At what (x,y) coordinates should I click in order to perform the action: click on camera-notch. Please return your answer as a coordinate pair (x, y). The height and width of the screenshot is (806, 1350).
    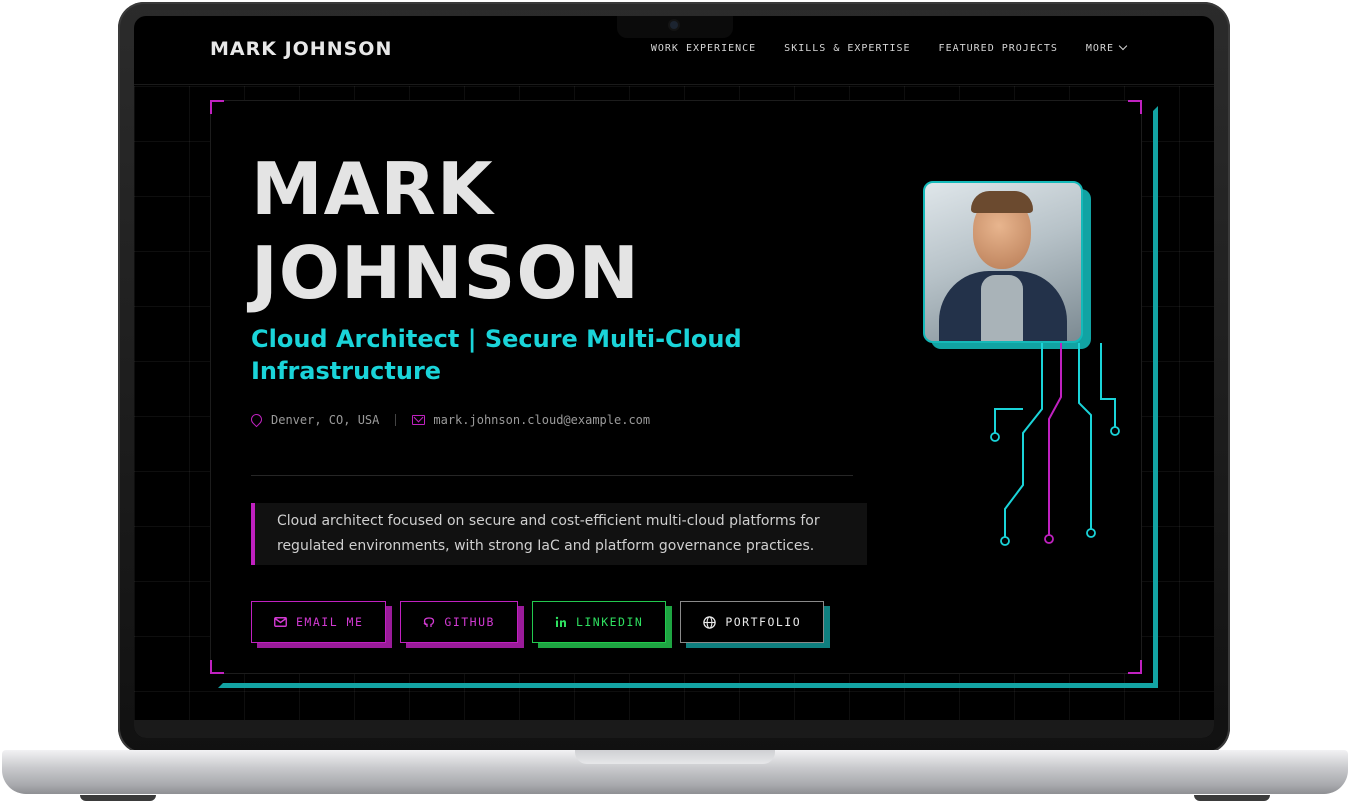
    Looking at the image, I should click on (675, 27).